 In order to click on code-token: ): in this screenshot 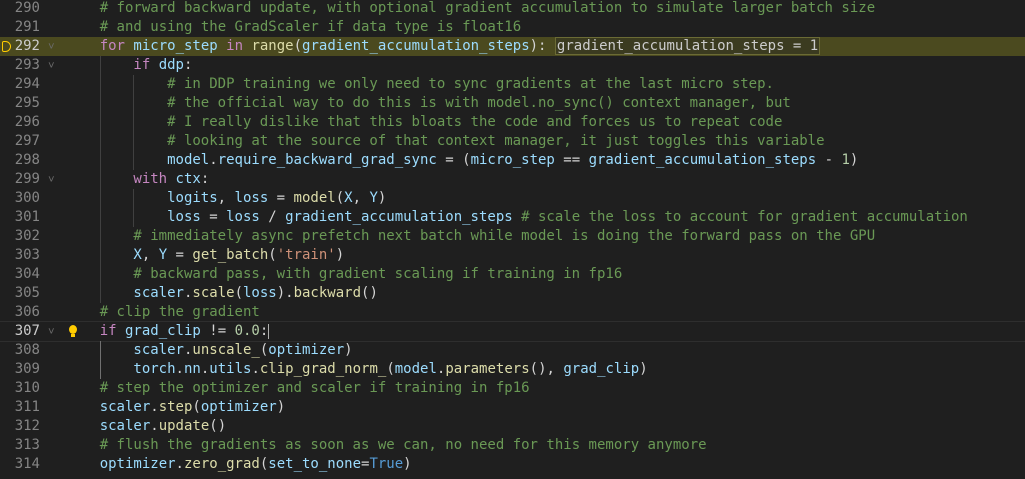, I will do `click(542, 46)`.